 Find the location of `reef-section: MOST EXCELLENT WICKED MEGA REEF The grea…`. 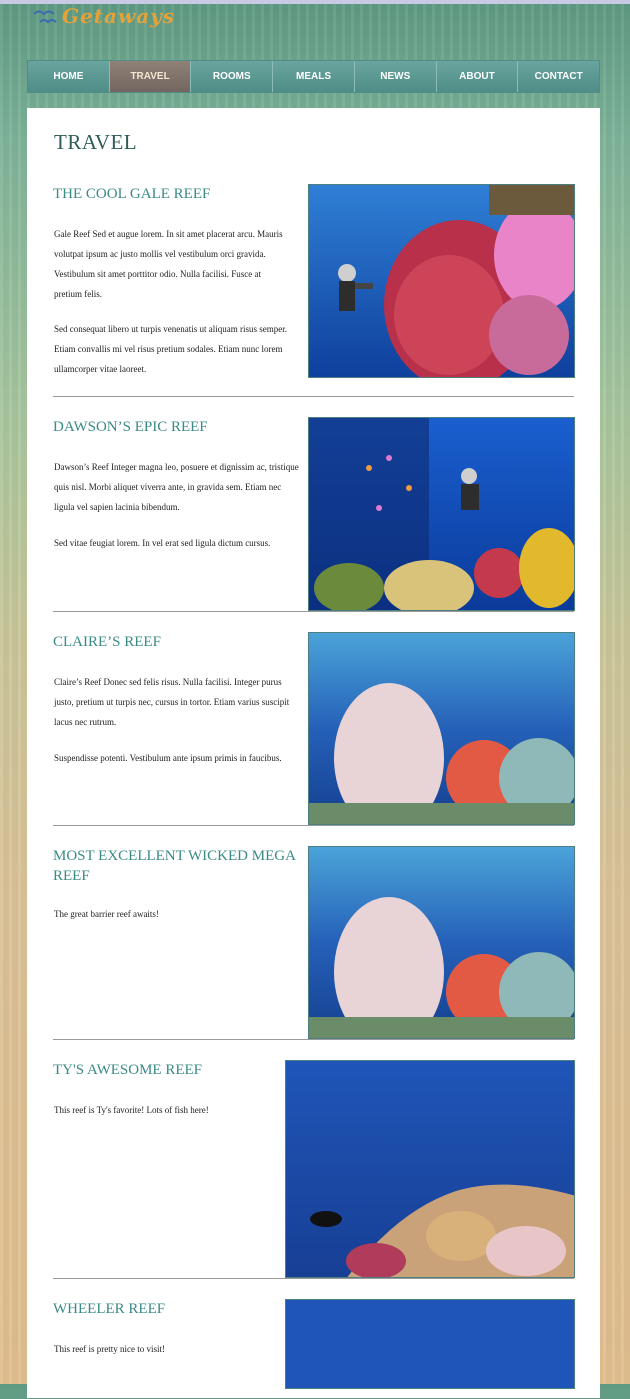

reef-section: MOST EXCELLENT WICKED MEGA REEF The grea… is located at coordinates (314, 953).